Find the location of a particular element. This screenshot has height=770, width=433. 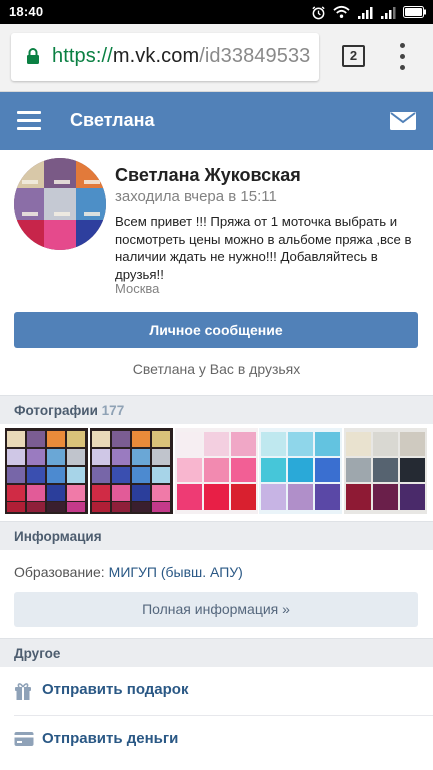

send-money-label: Отправить деньги is located at coordinates (110, 738).